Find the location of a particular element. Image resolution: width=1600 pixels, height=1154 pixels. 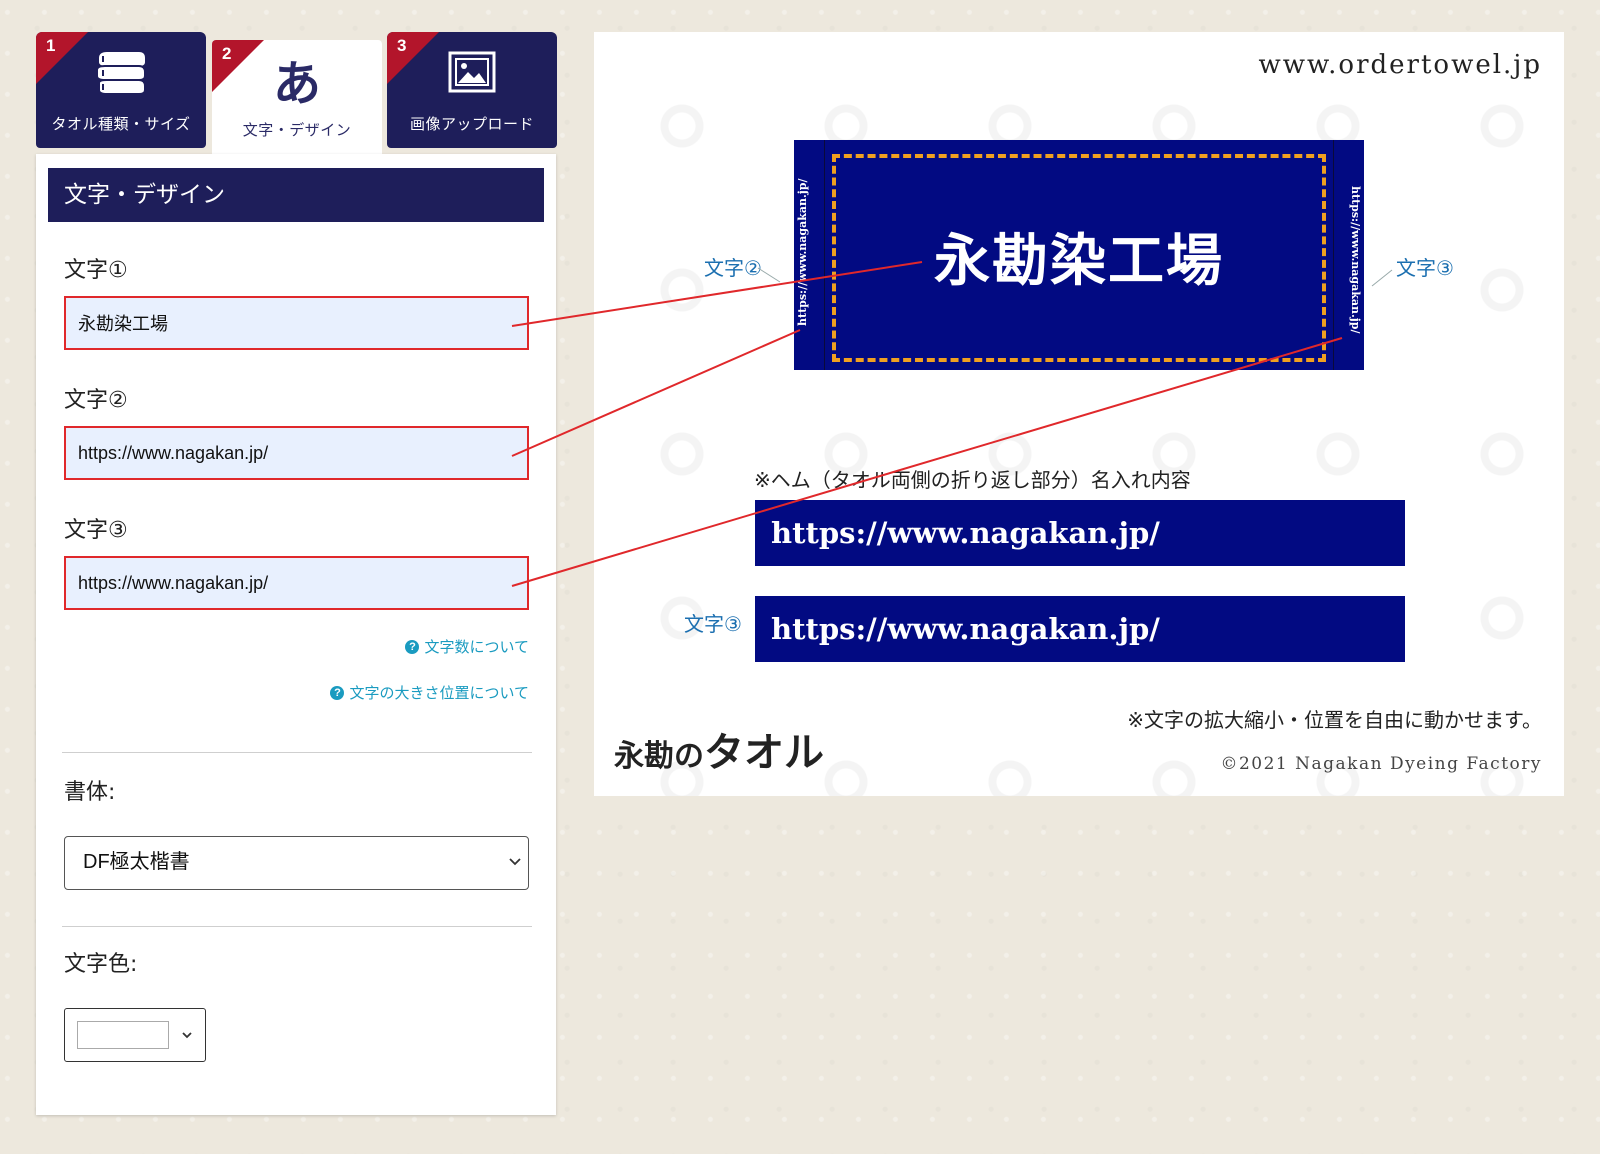

hem-note: ※ヘム（タオル両側の折り返し部分）名入れ内容 is located at coordinates (972, 480).